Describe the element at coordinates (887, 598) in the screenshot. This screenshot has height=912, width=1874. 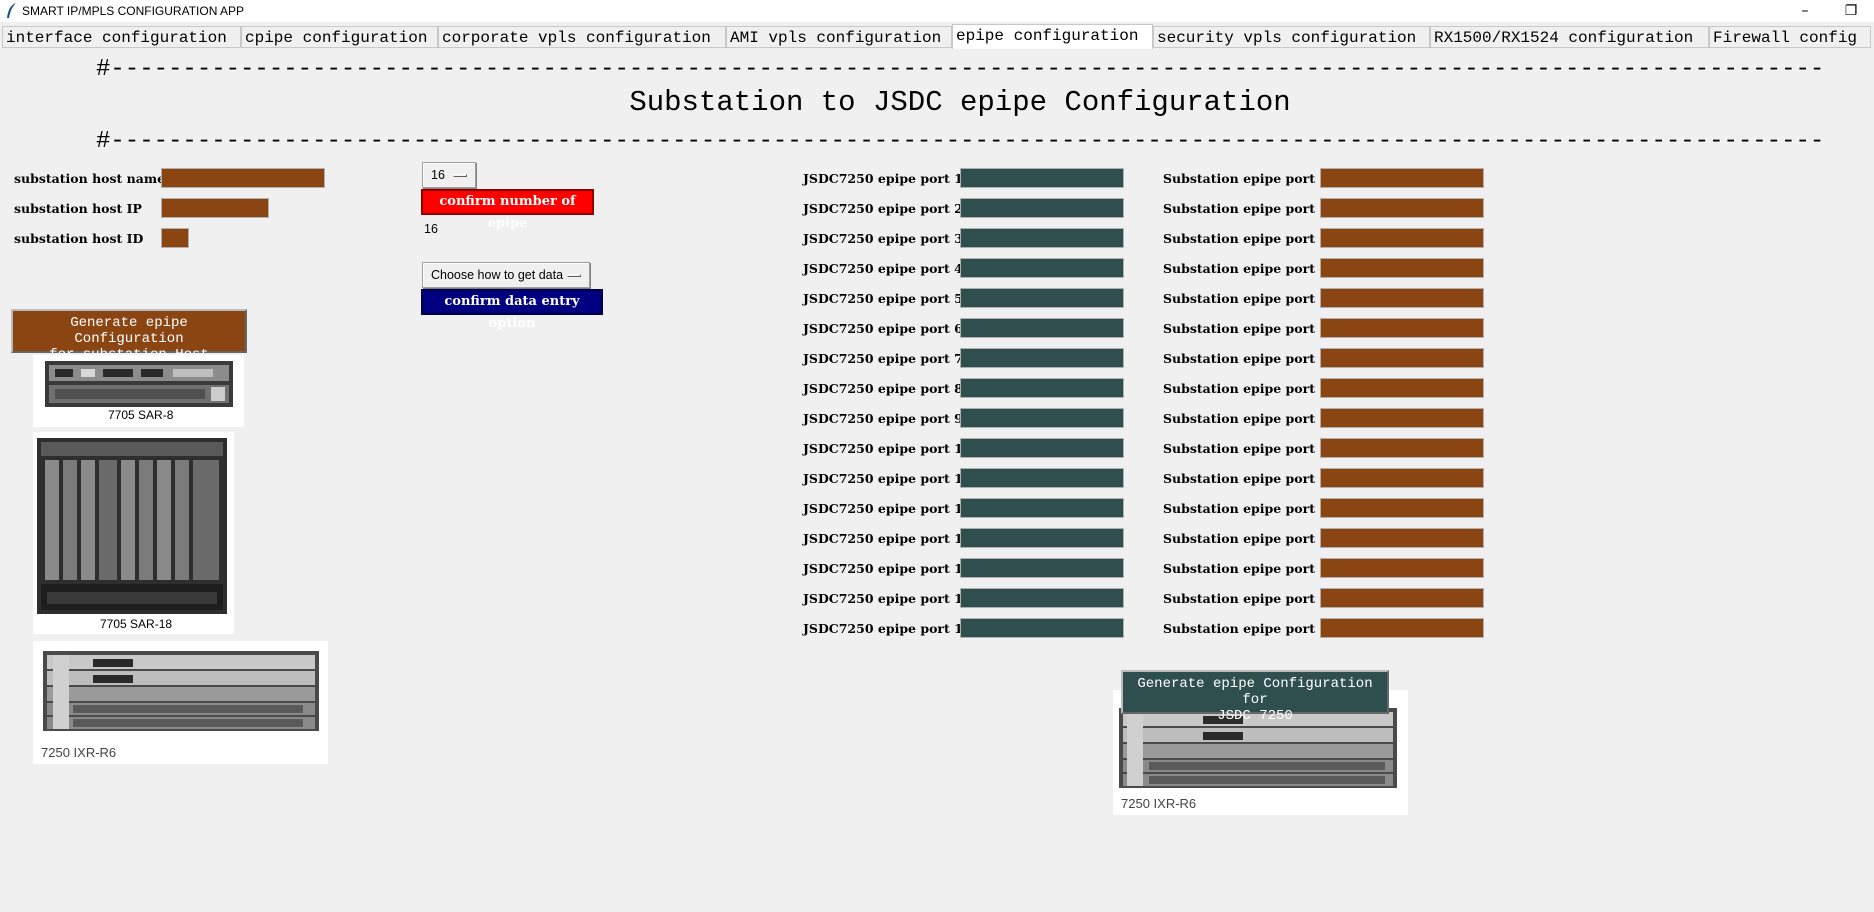
I see `jsdc-port-label: JSDC7250 epipe port 15` at that location.